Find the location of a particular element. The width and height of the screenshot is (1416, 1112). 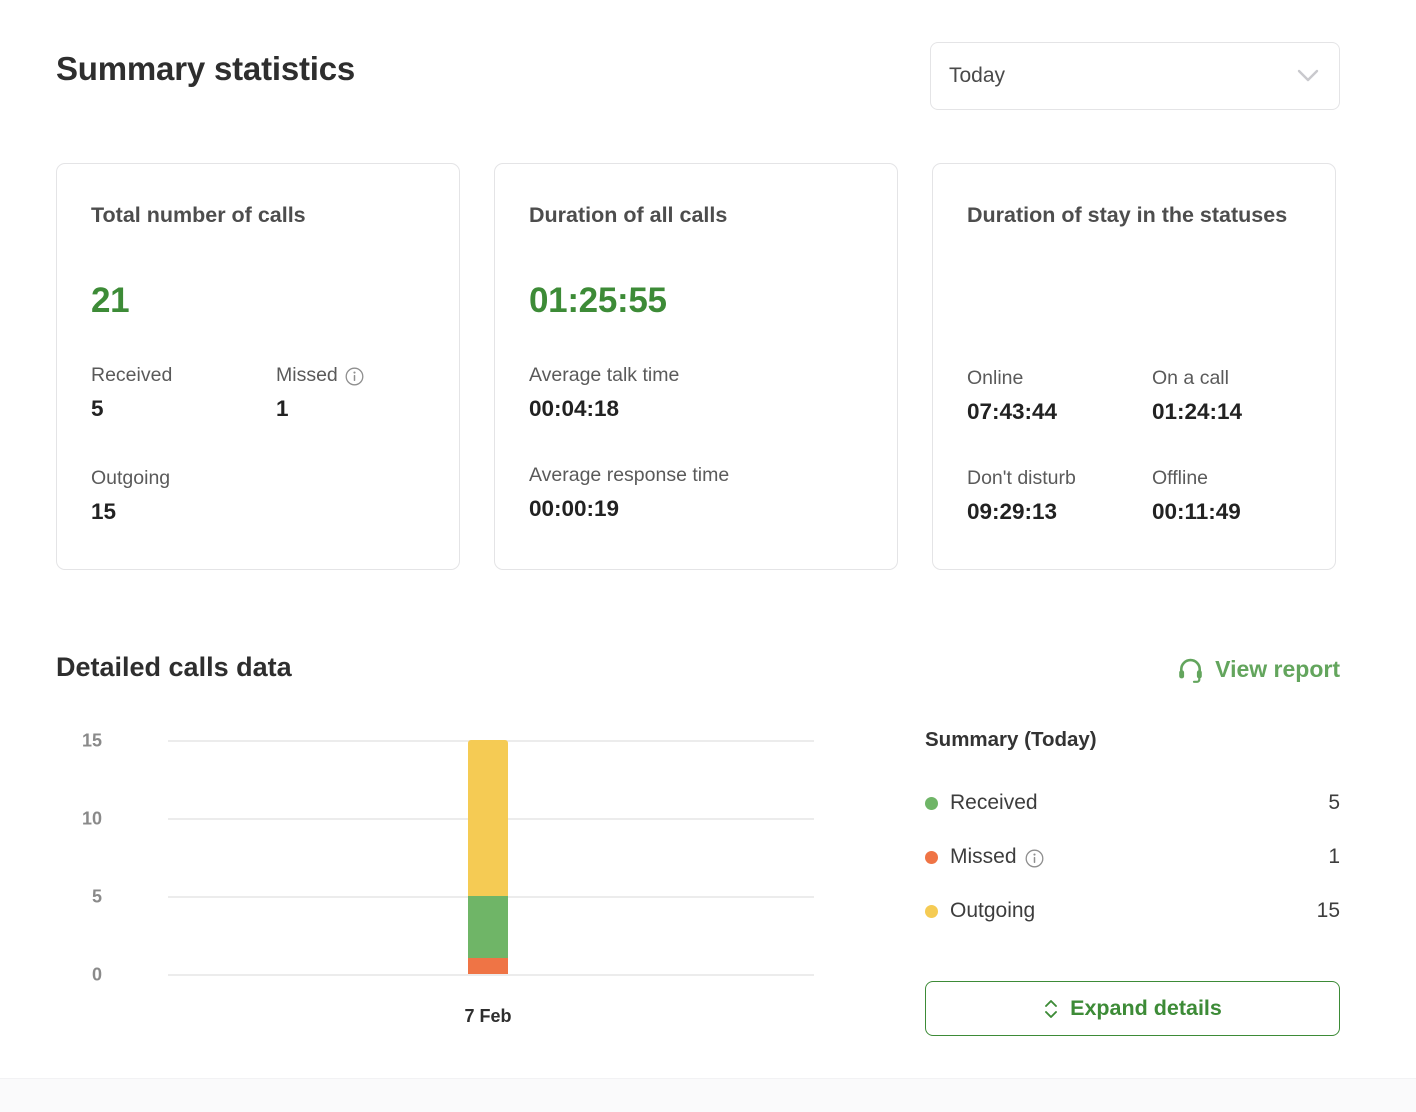

metric-value: 00:11:49 is located at coordinates (1196, 511).